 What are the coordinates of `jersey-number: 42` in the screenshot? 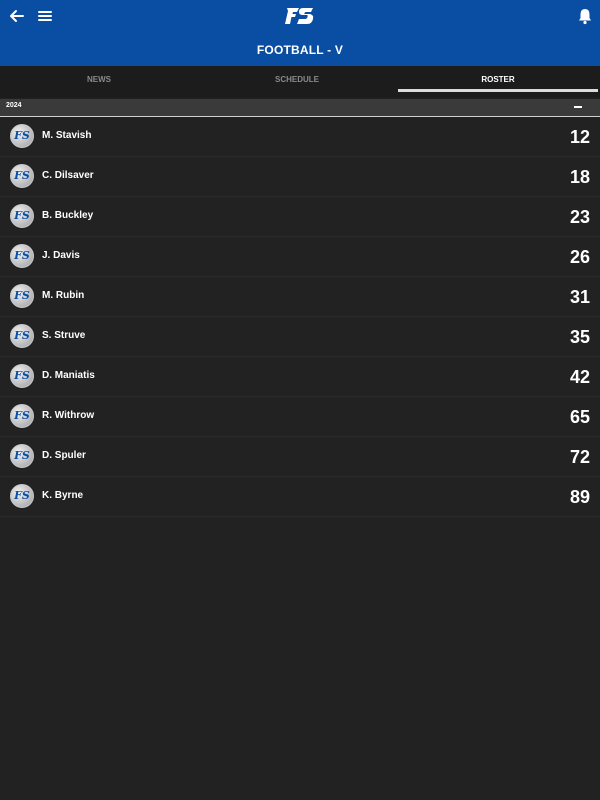 It's located at (579, 377).